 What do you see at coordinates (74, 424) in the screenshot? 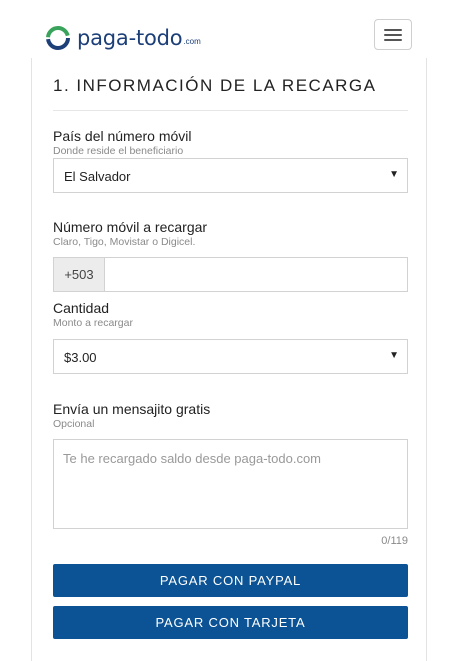
I see `message-hint: Opcional` at bounding box center [74, 424].